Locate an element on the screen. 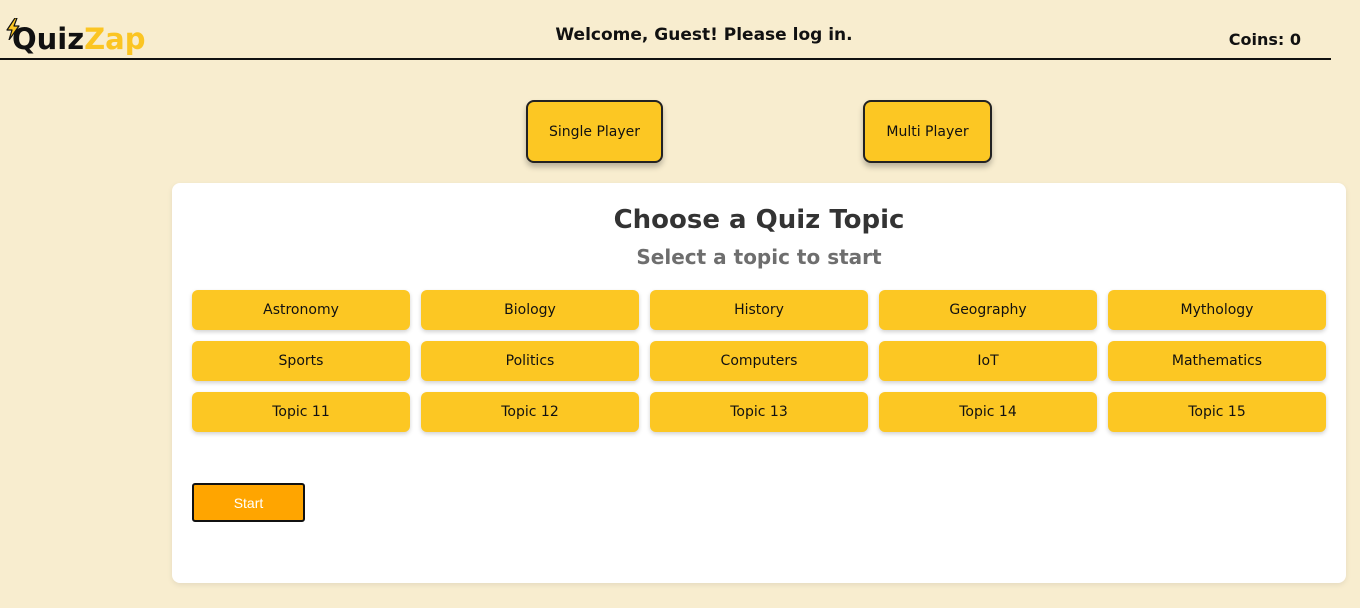 The height and width of the screenshot is (608, 1360). topic-button-mathematics: Mathematics is located at coordinates (1217, 361).